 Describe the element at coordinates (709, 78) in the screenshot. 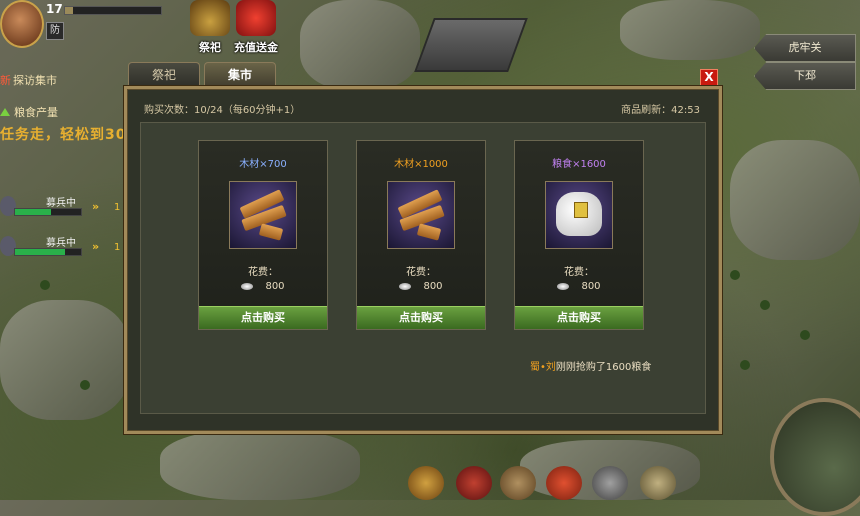

I see `close-button: X` at that location.